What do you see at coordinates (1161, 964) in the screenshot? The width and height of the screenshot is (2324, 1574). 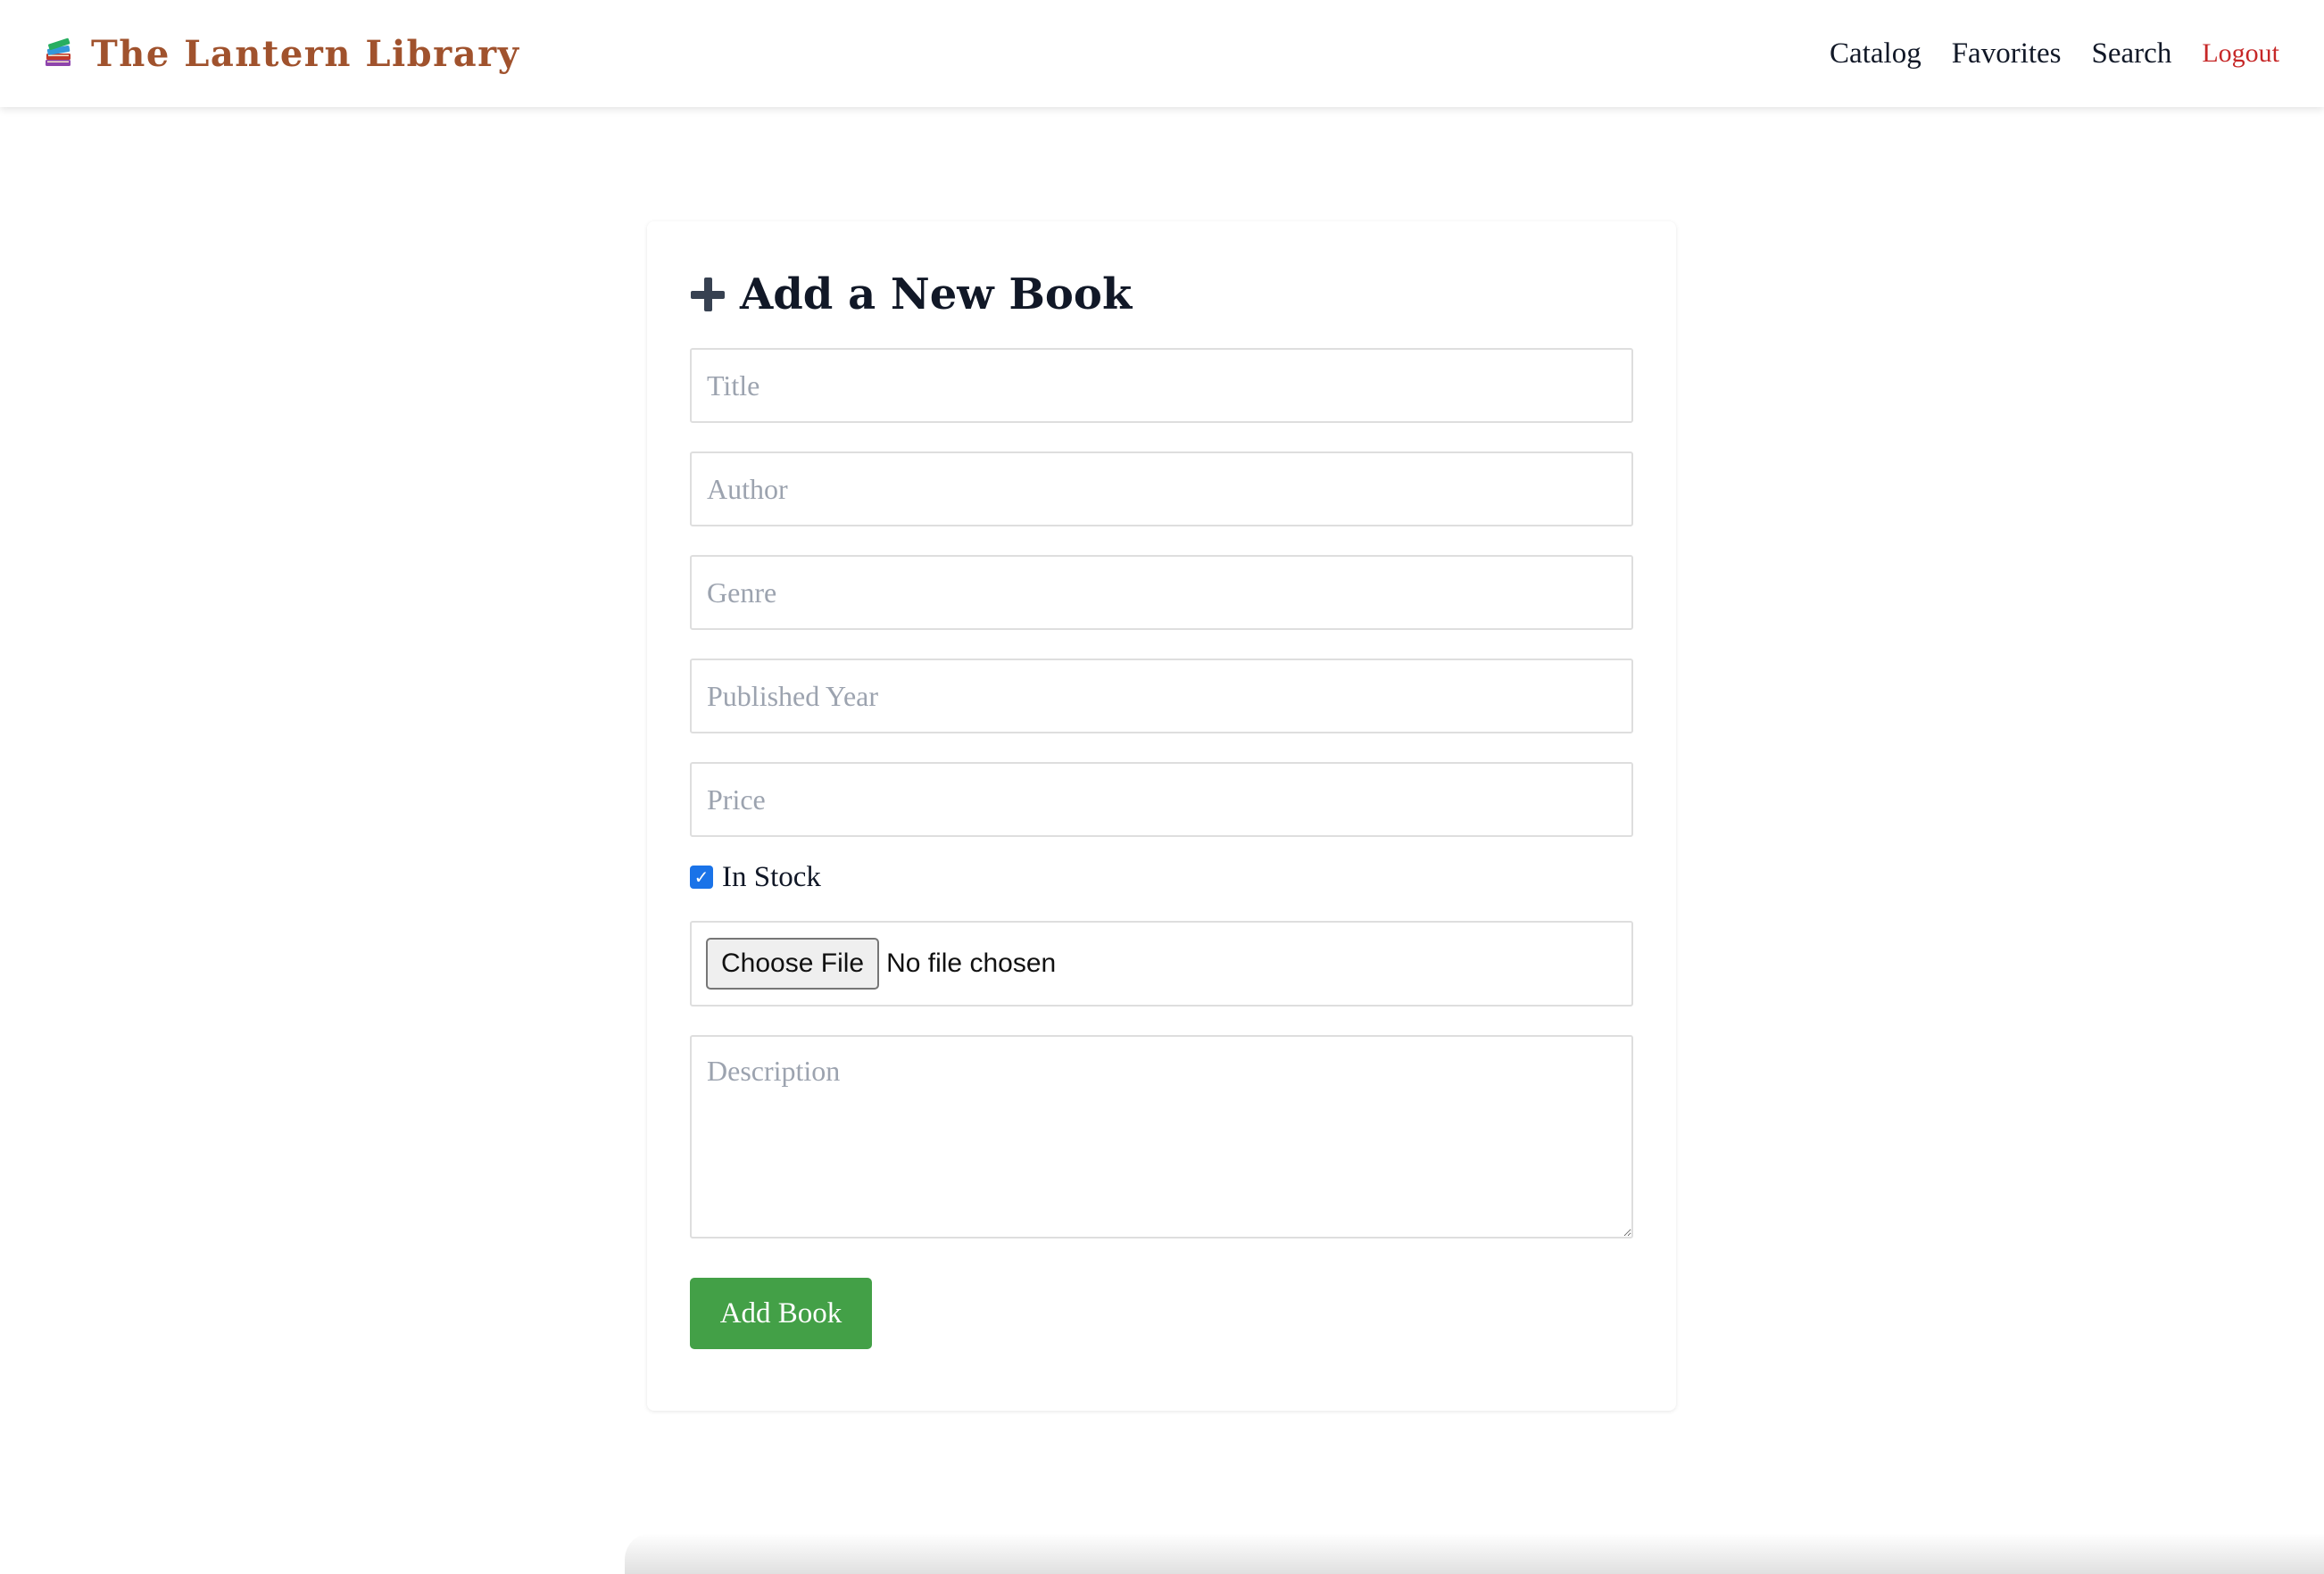 I see `cover-file-field: Choose File No file chosen` at bounding box center [1161, 964].